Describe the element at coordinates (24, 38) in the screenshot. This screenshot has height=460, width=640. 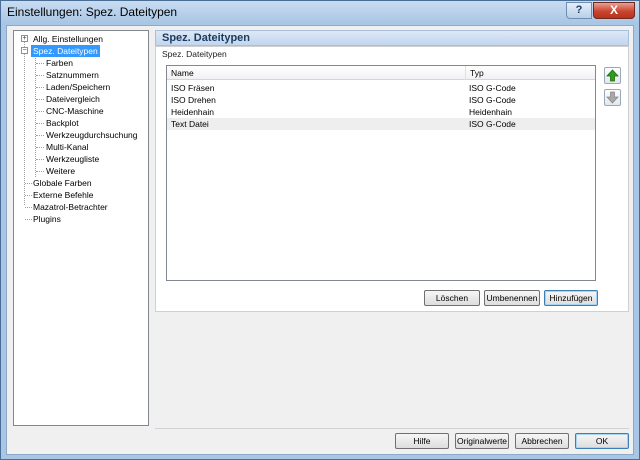
I see `expand-icon: +` at that location.